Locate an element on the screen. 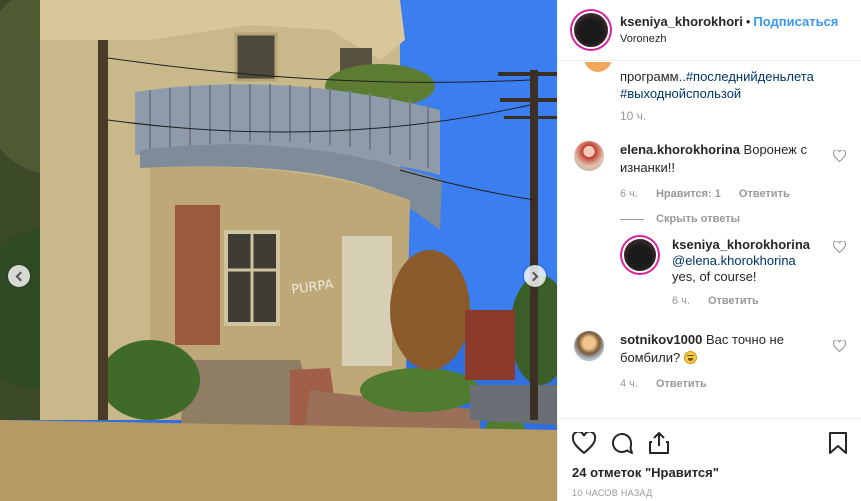 Image resolution: width=861 pixels, height=501 pixels. heart-icon is located at coordinates (584, 443).